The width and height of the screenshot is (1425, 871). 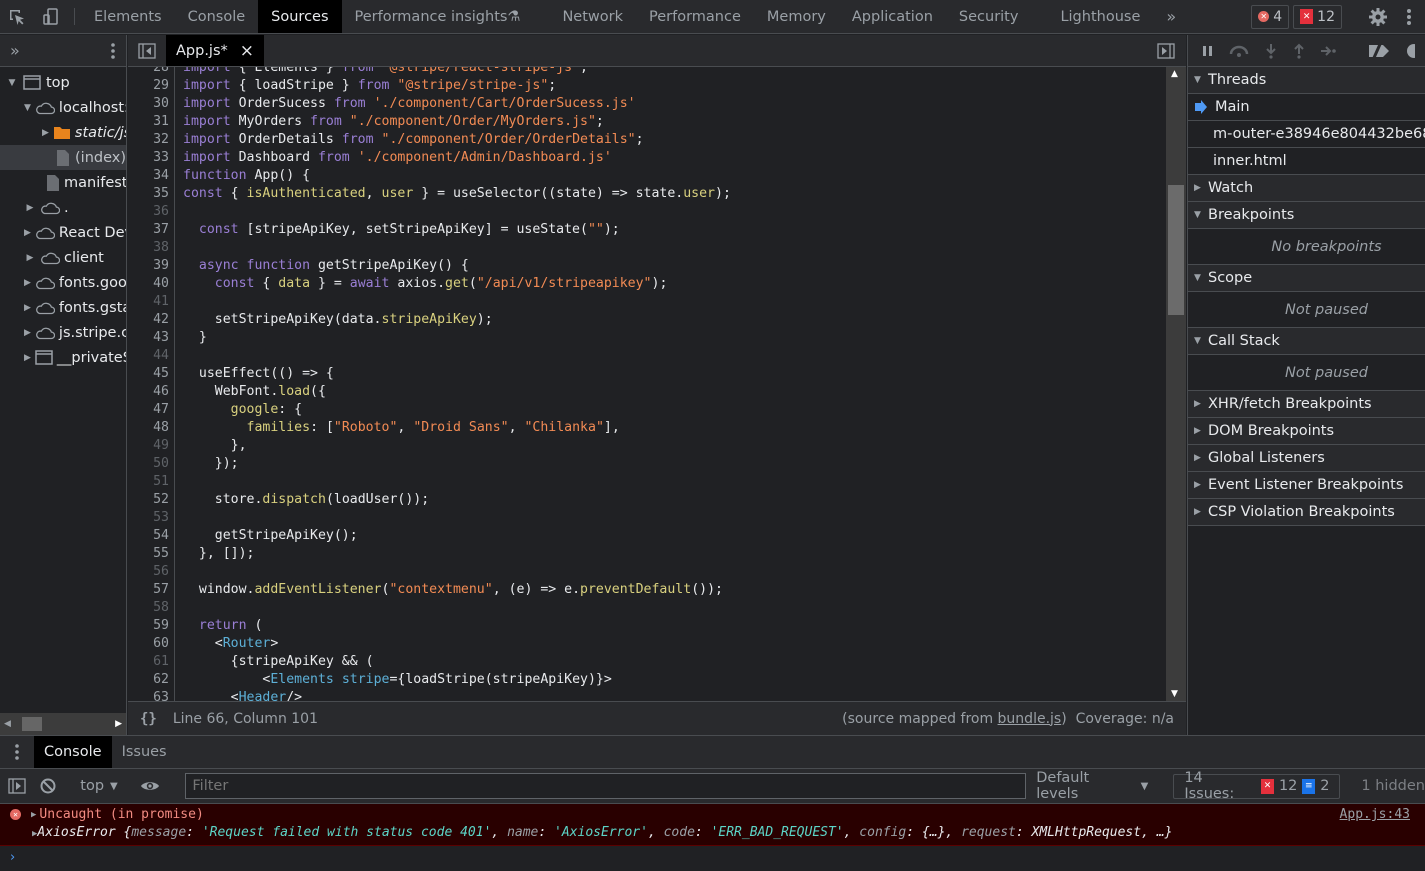 What do you see at coordinates (1306, 458) in the screenshot?
I see `section-global-listeners: ▶ Global Listeners` at bounding box center [1306, 458].